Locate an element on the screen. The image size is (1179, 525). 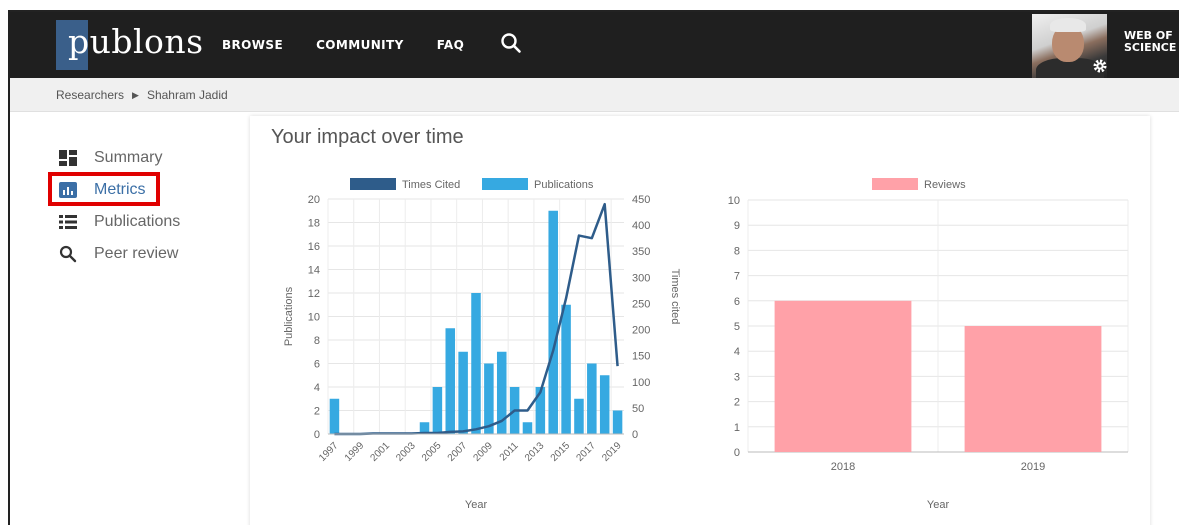
main-nav: BROWSE COMMUNITY FAQ is located at coordinates (343, 45).